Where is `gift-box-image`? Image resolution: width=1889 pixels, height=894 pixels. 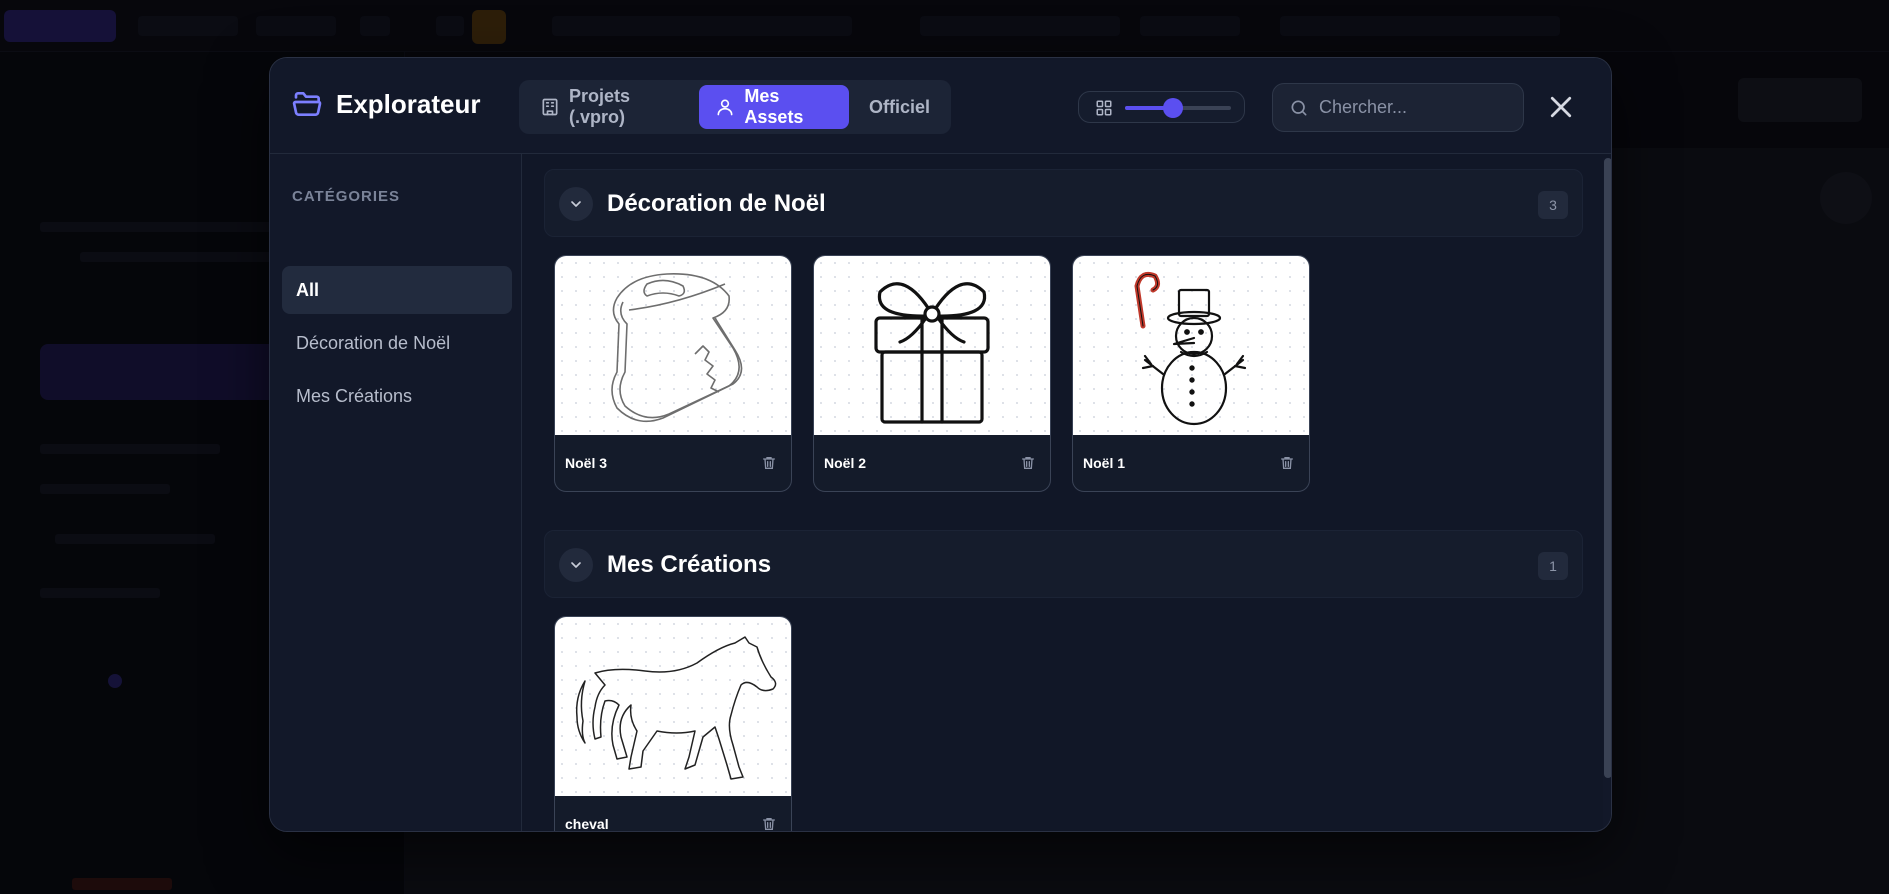 gift-box-image is located at coordinates (932, 353).